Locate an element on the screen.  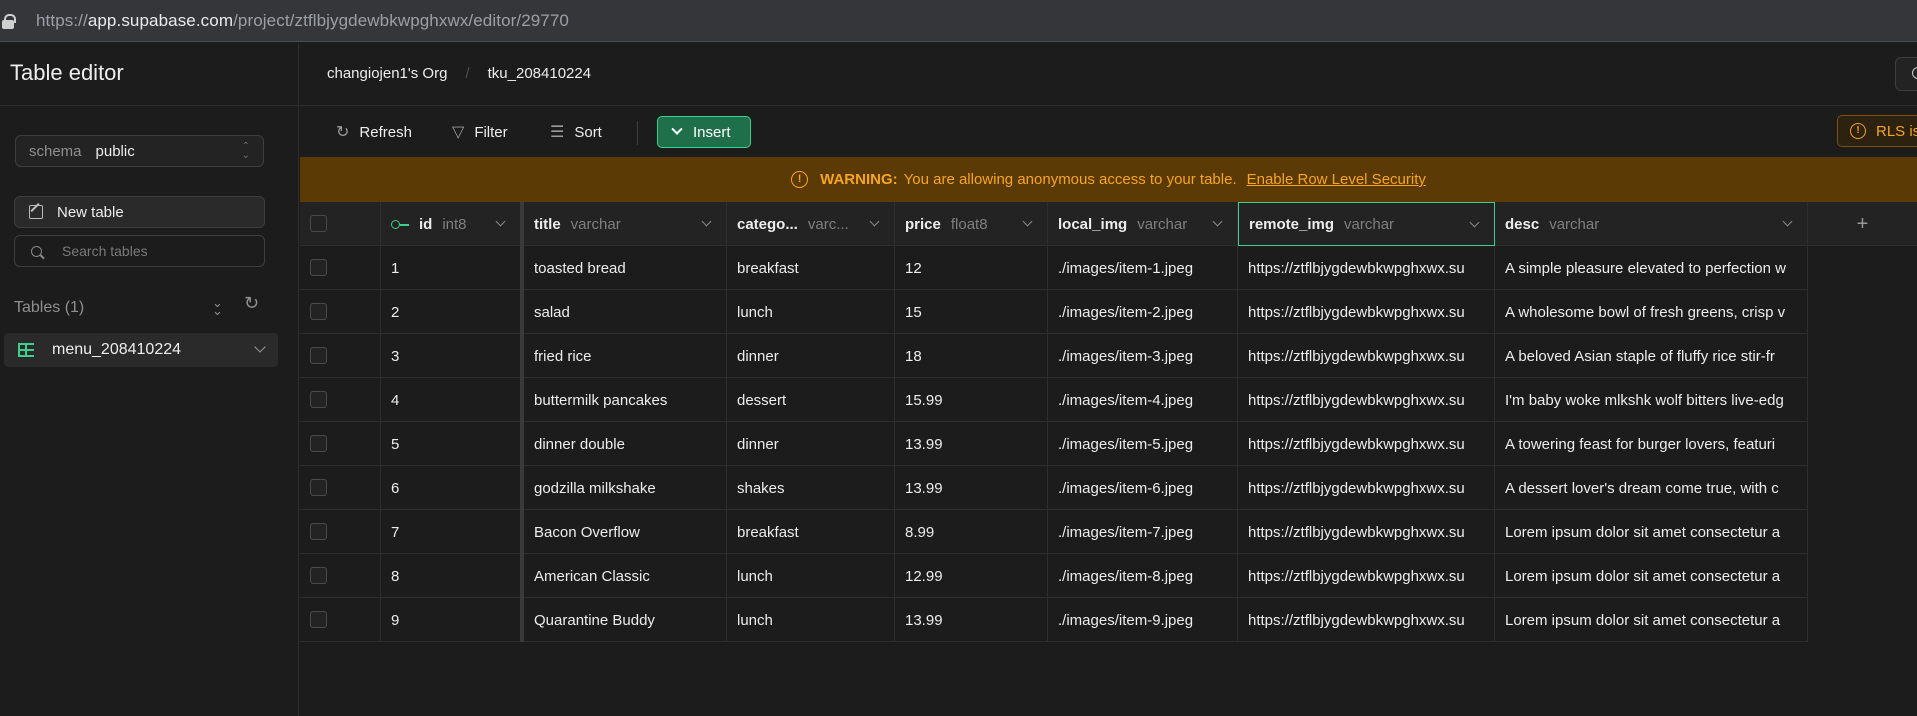
breadcrumb-org: changiojen1's Org is located at coordinates (387, 73).